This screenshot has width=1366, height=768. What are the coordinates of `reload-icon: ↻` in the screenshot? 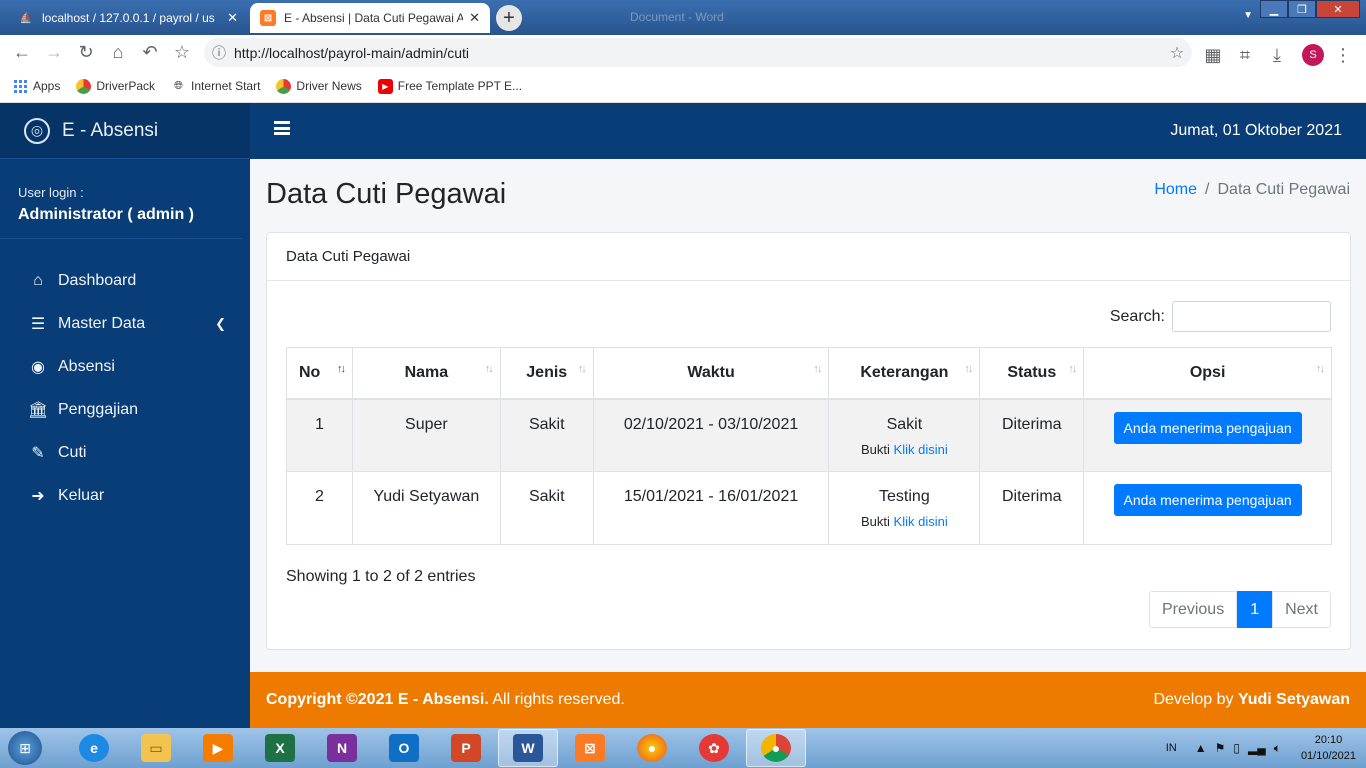 It's located at (86, 53).